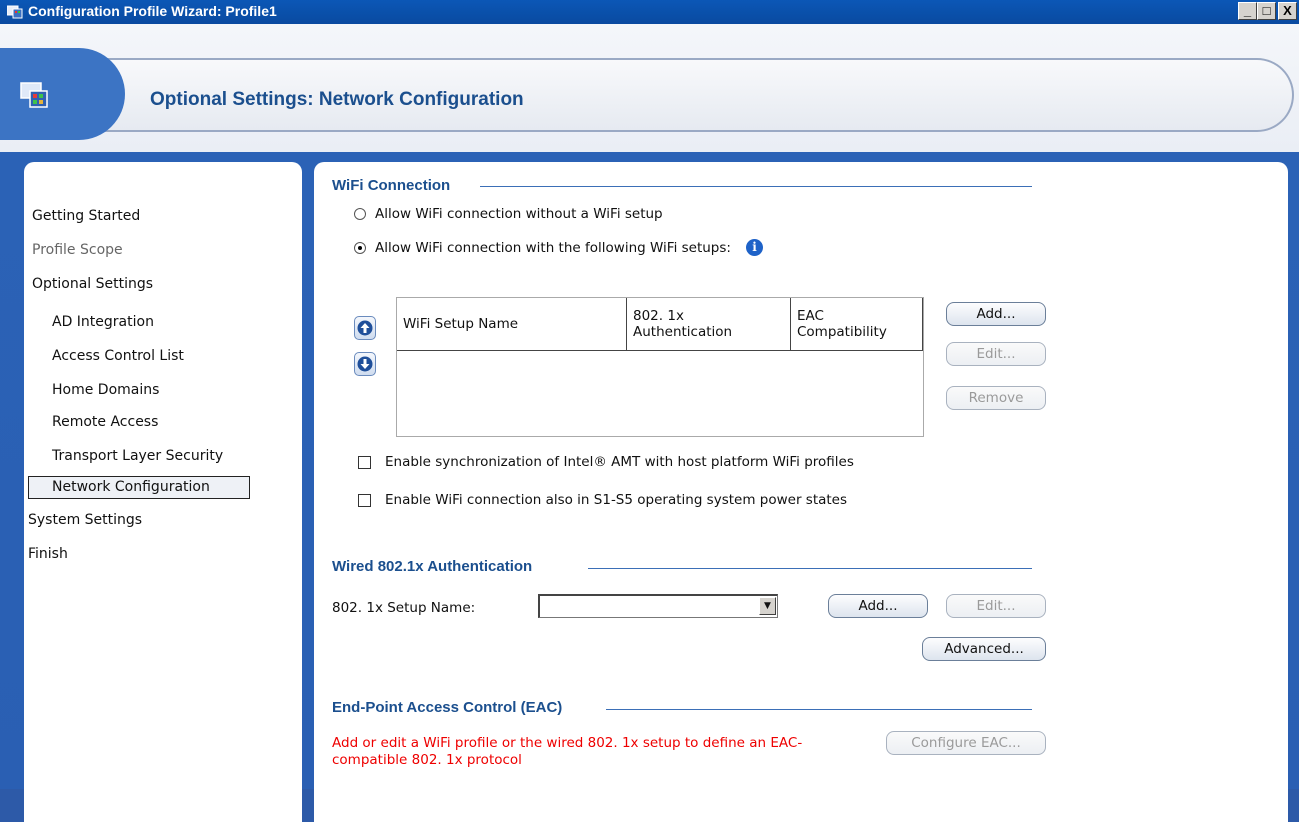 The width and height of the screenshot is (1299, 822). Describe the element at coordinates (137, 456) in the screenshot. I see `nav-item-transport-layer-security: Transport Layer Security` at that location.